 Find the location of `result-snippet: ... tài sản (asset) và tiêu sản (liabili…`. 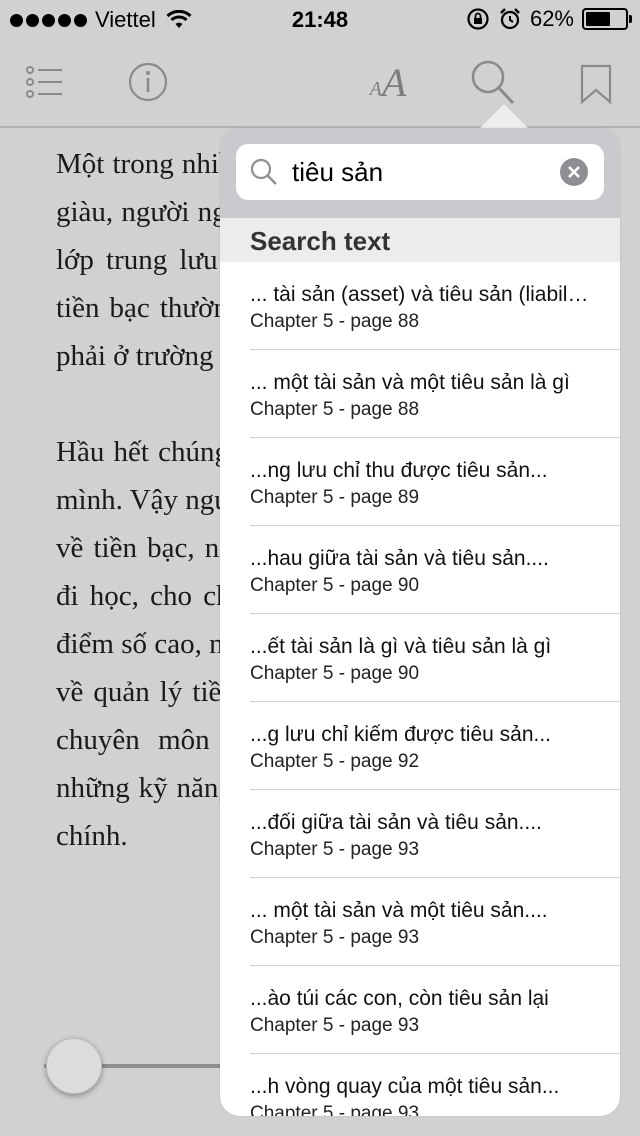

result-snippet: ... tài sản (asset) và tiêu sản (liabili… is located at coordinates (420, 294).